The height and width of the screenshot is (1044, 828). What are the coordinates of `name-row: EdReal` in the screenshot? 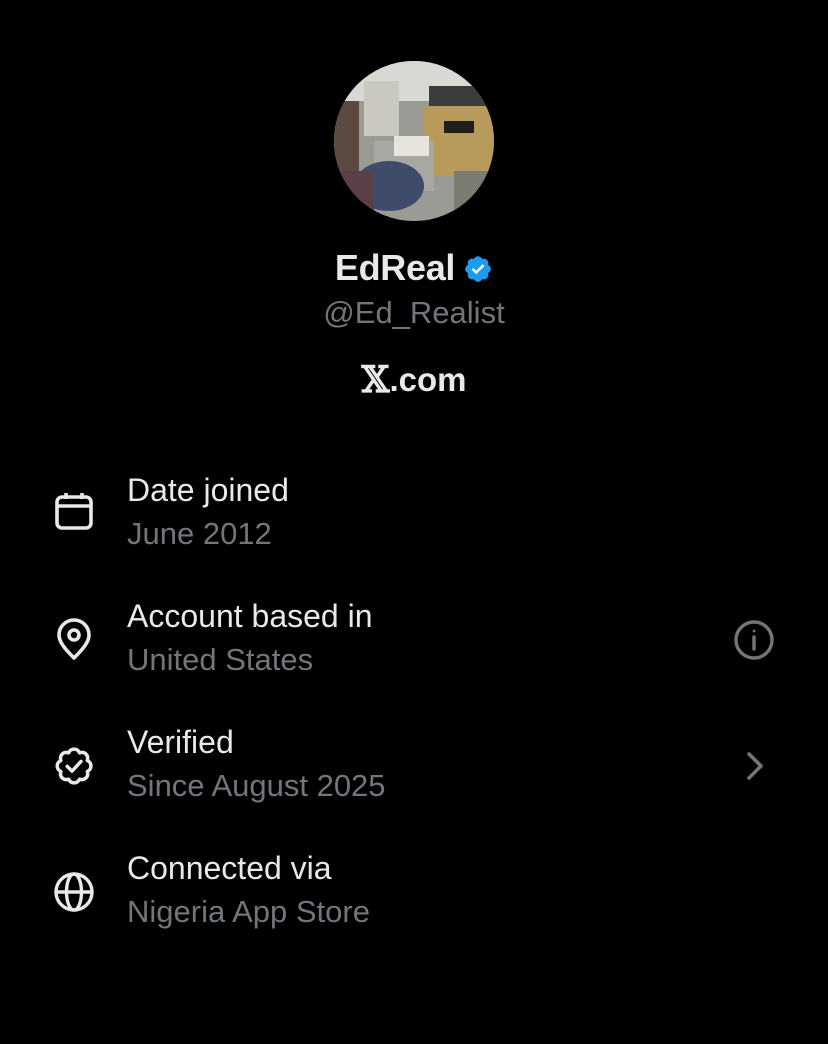 It's located at (414, 268).